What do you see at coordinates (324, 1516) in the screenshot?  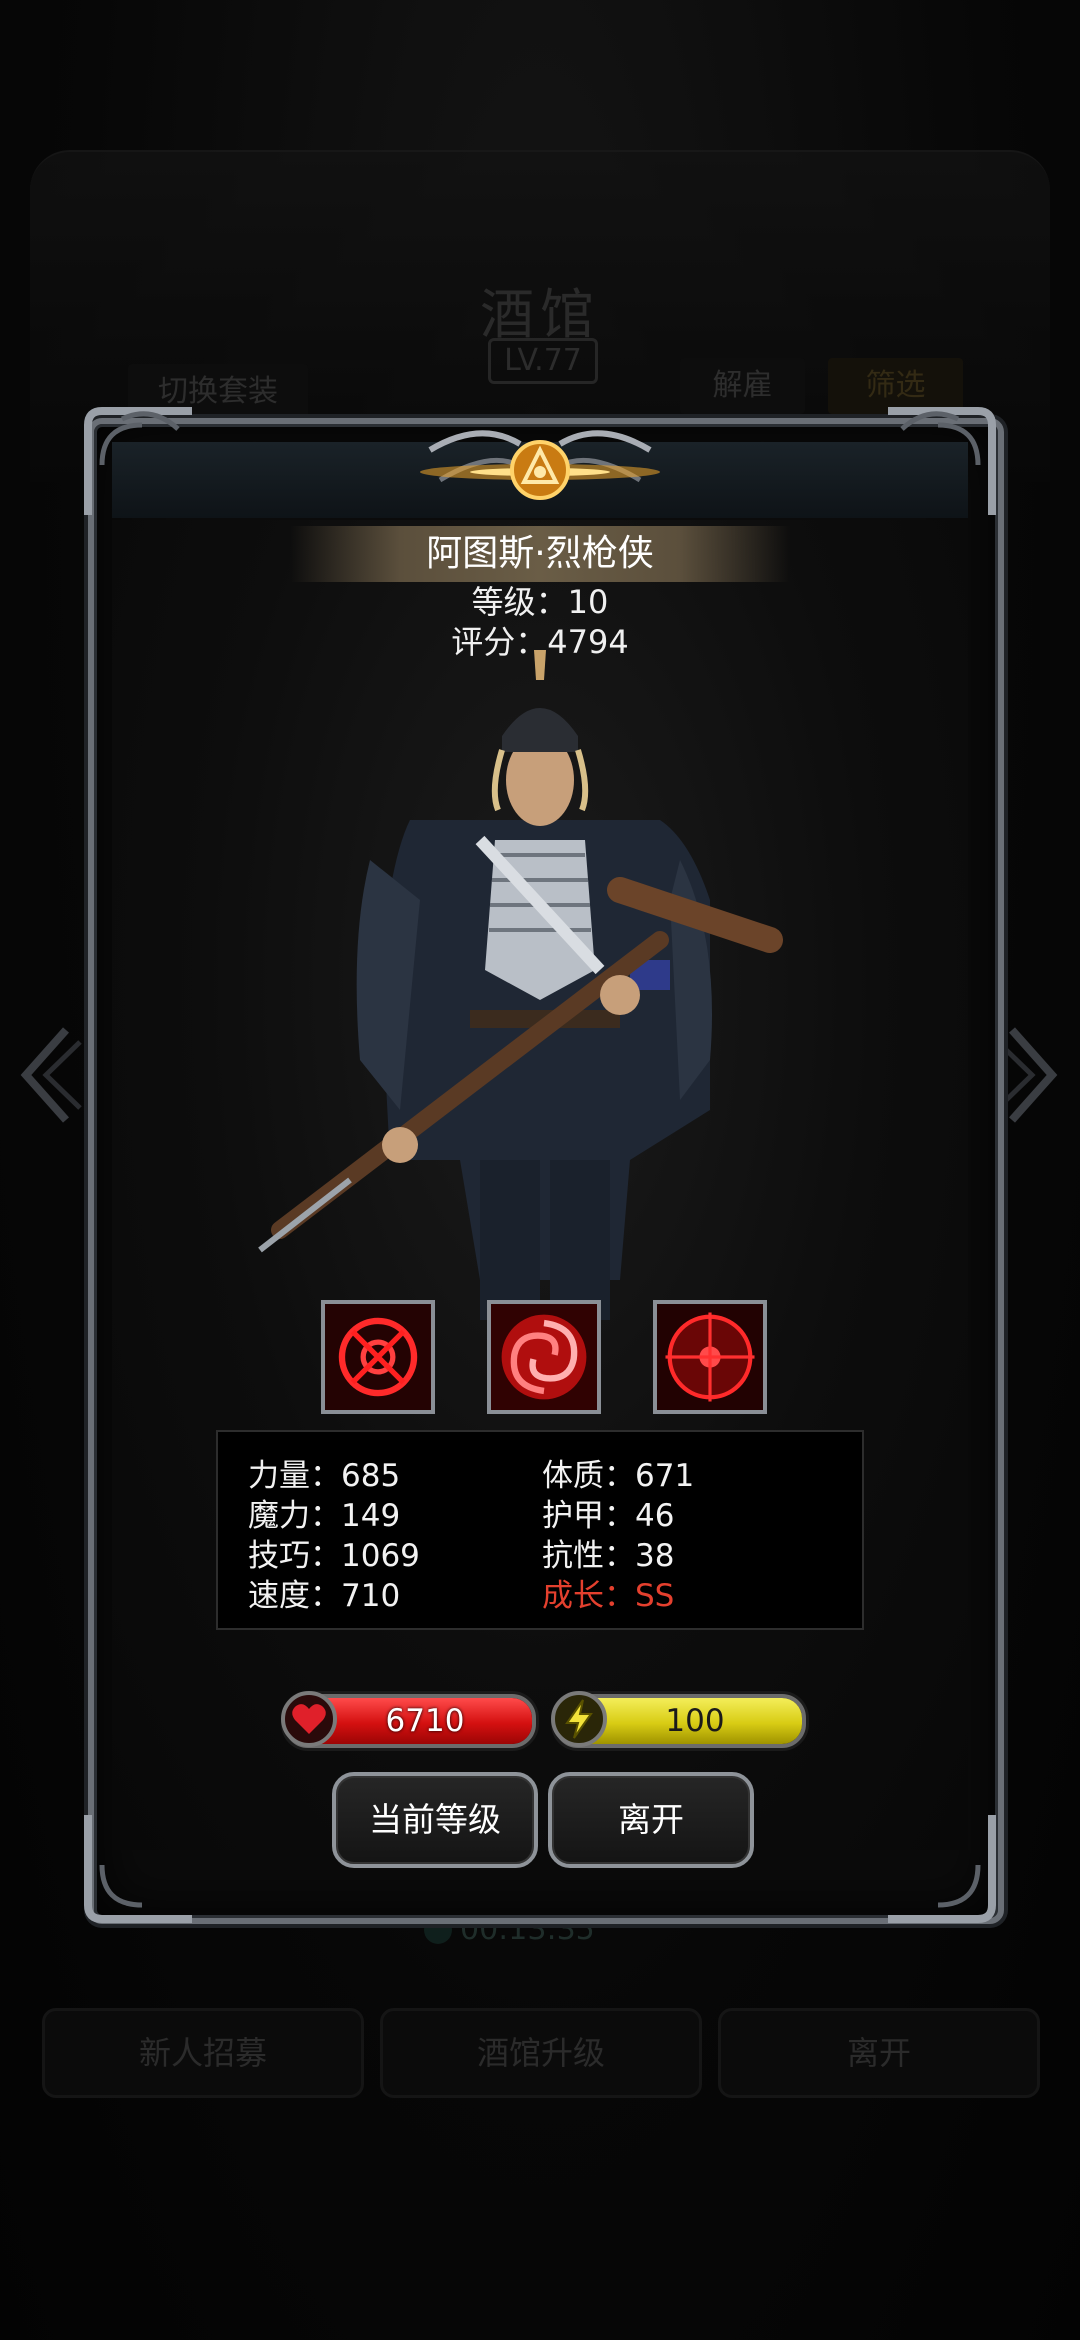 I see `stat-magic: 魔力：149` at bounding box center [324, 1516].